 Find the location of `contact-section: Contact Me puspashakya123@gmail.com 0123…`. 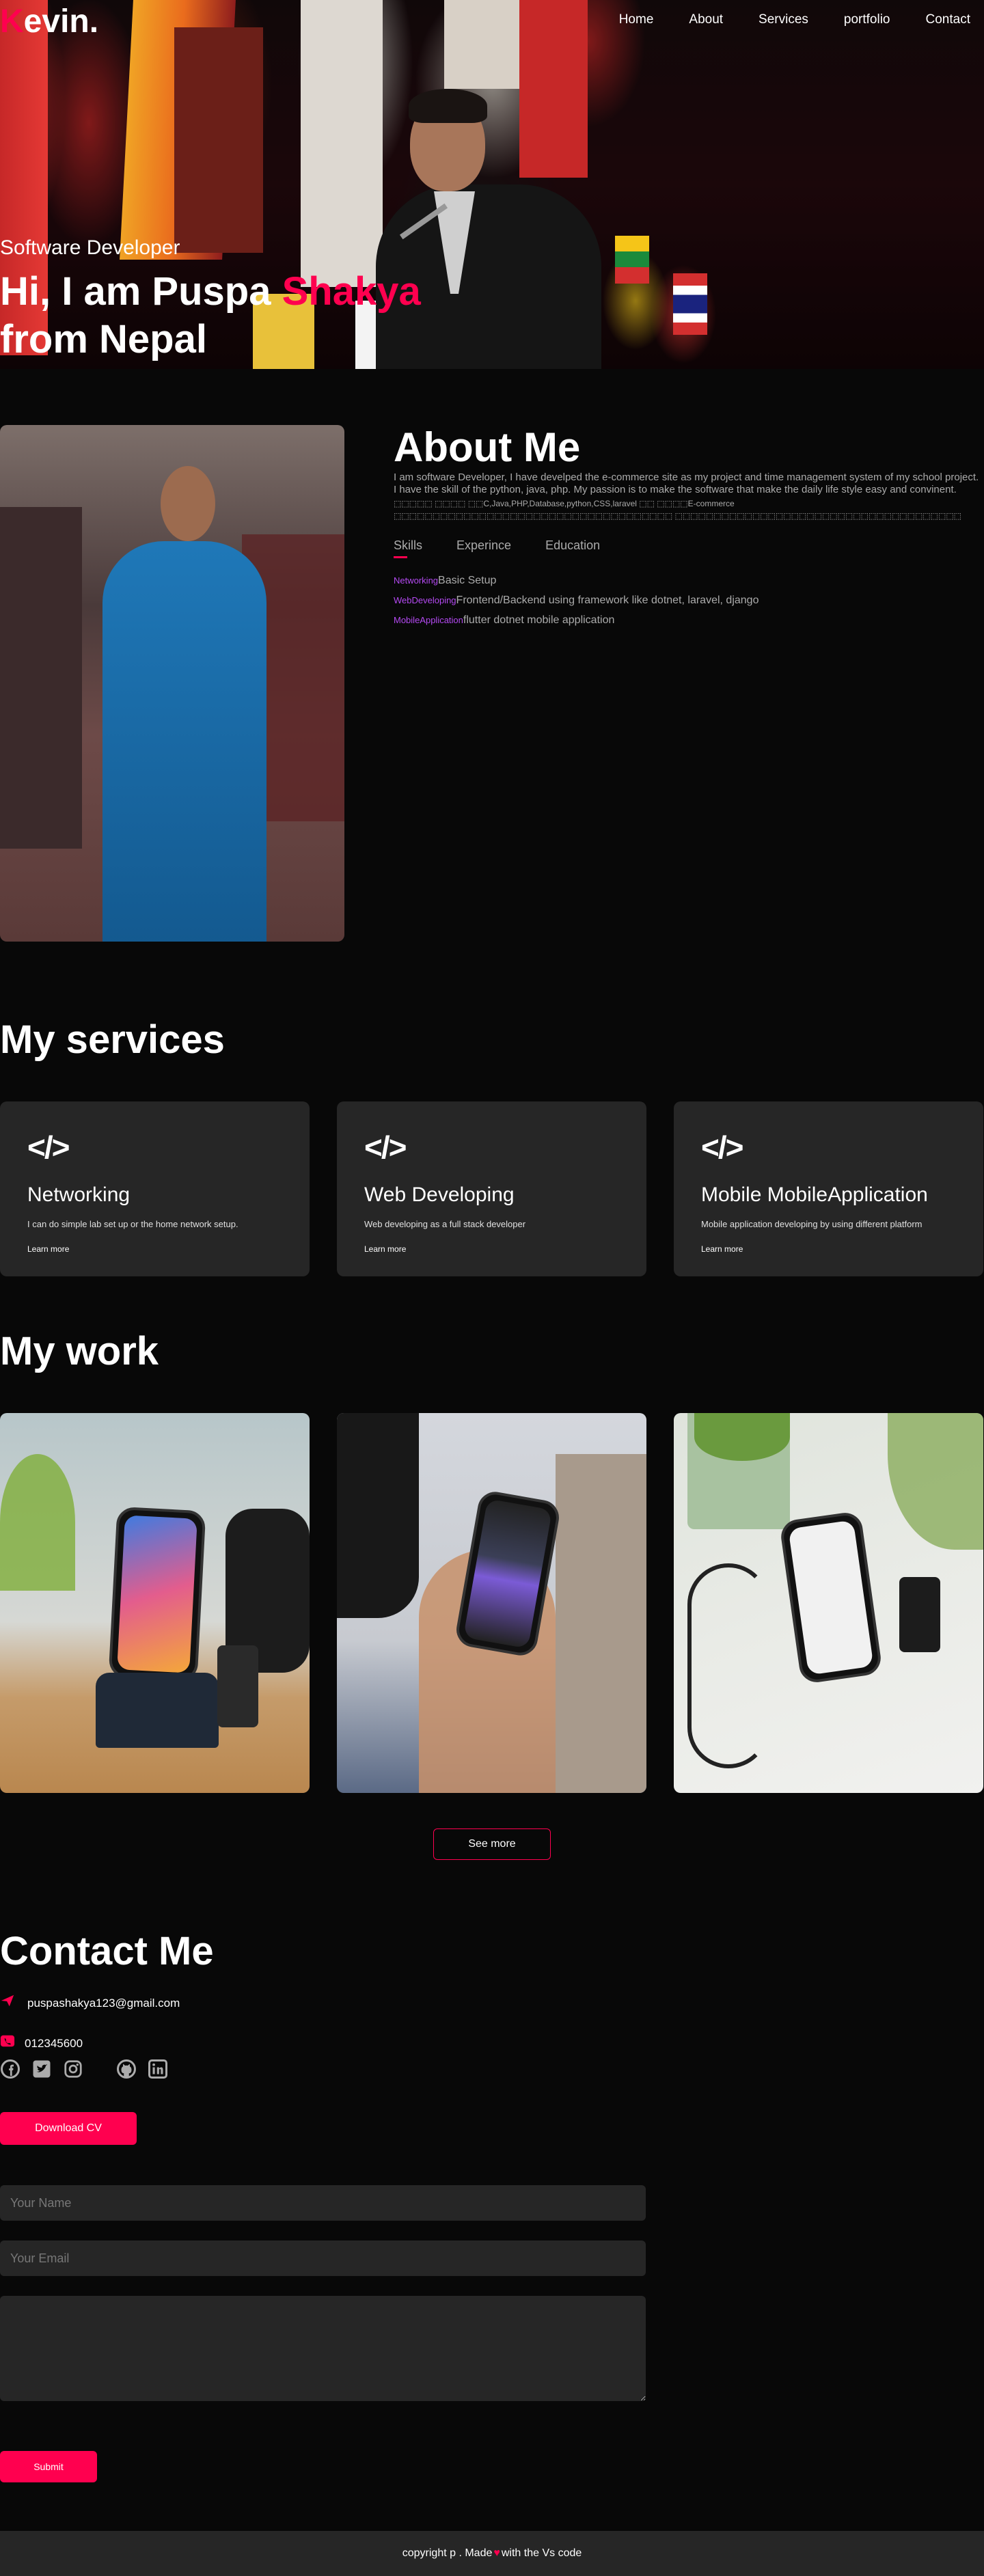

contact-section: Contact Me puspashakya123@gmail.com 0123… is located at coordinates (323, 2036).